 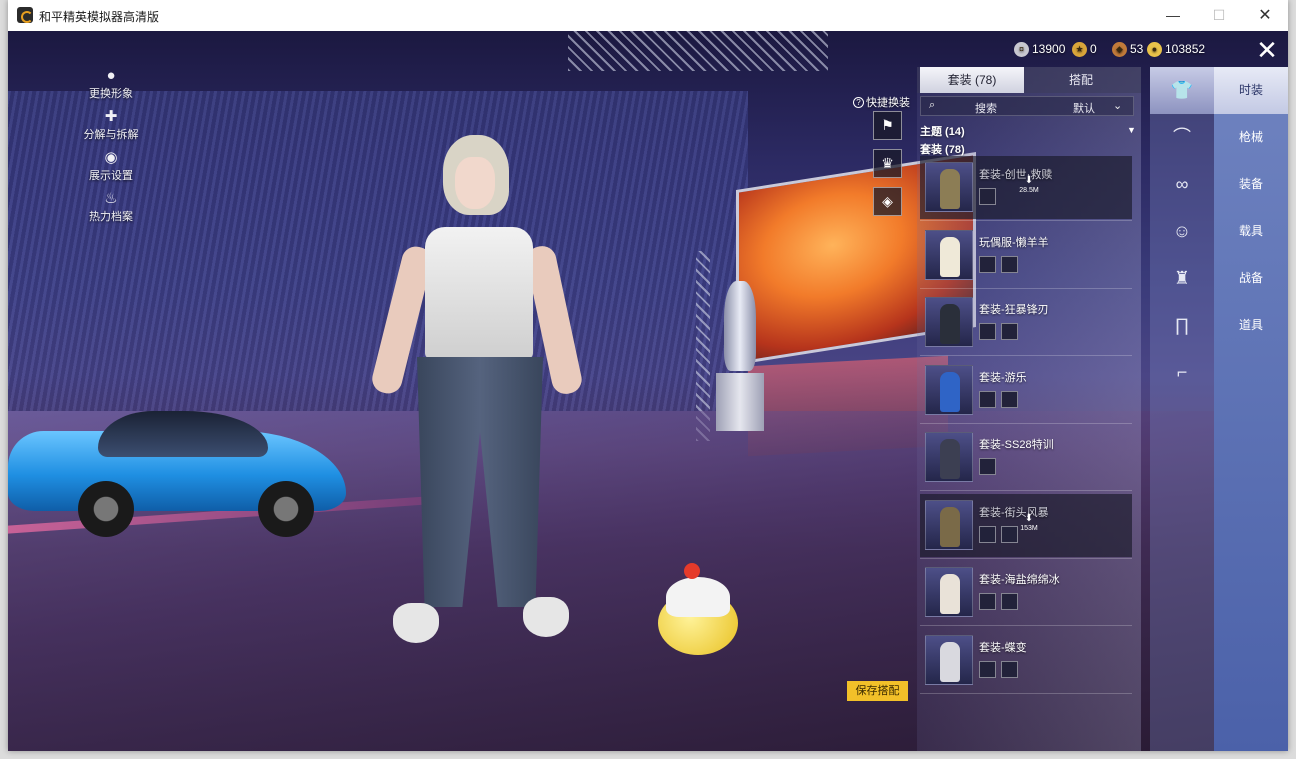 I want to click on left-menu: ● 更换形象 ✚ 分解与拆解 ◉ 展示设置 ♨ 热力档案, so click(x=111, y=149).